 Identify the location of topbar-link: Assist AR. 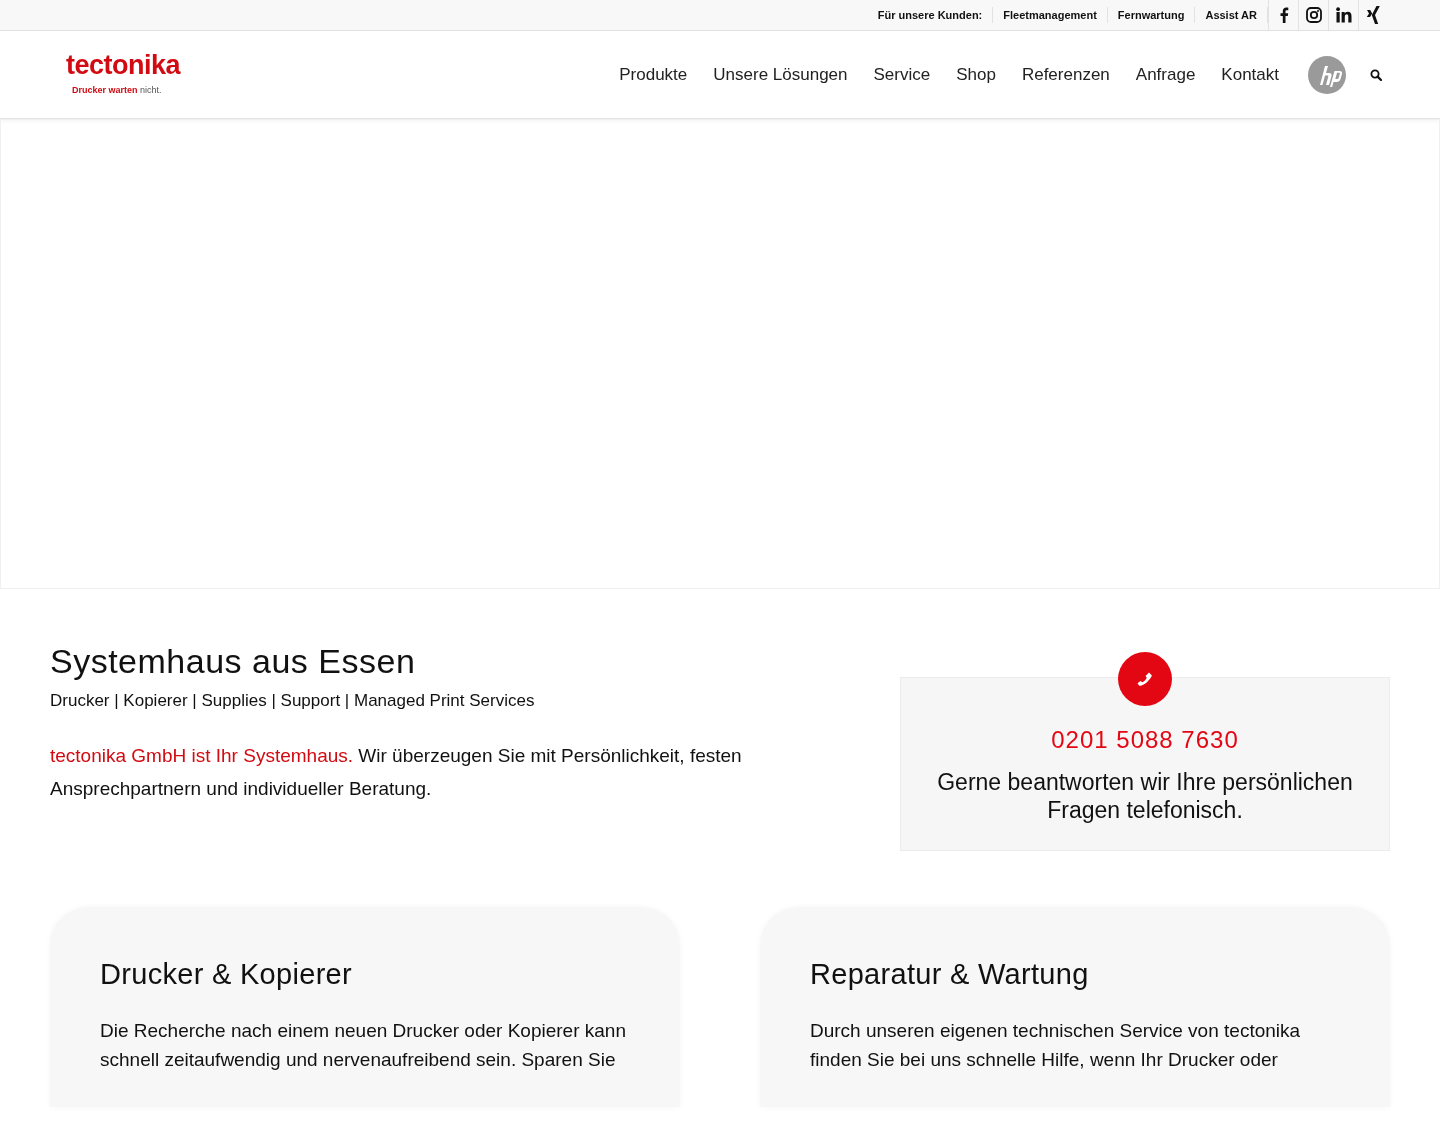
(1231, 15).